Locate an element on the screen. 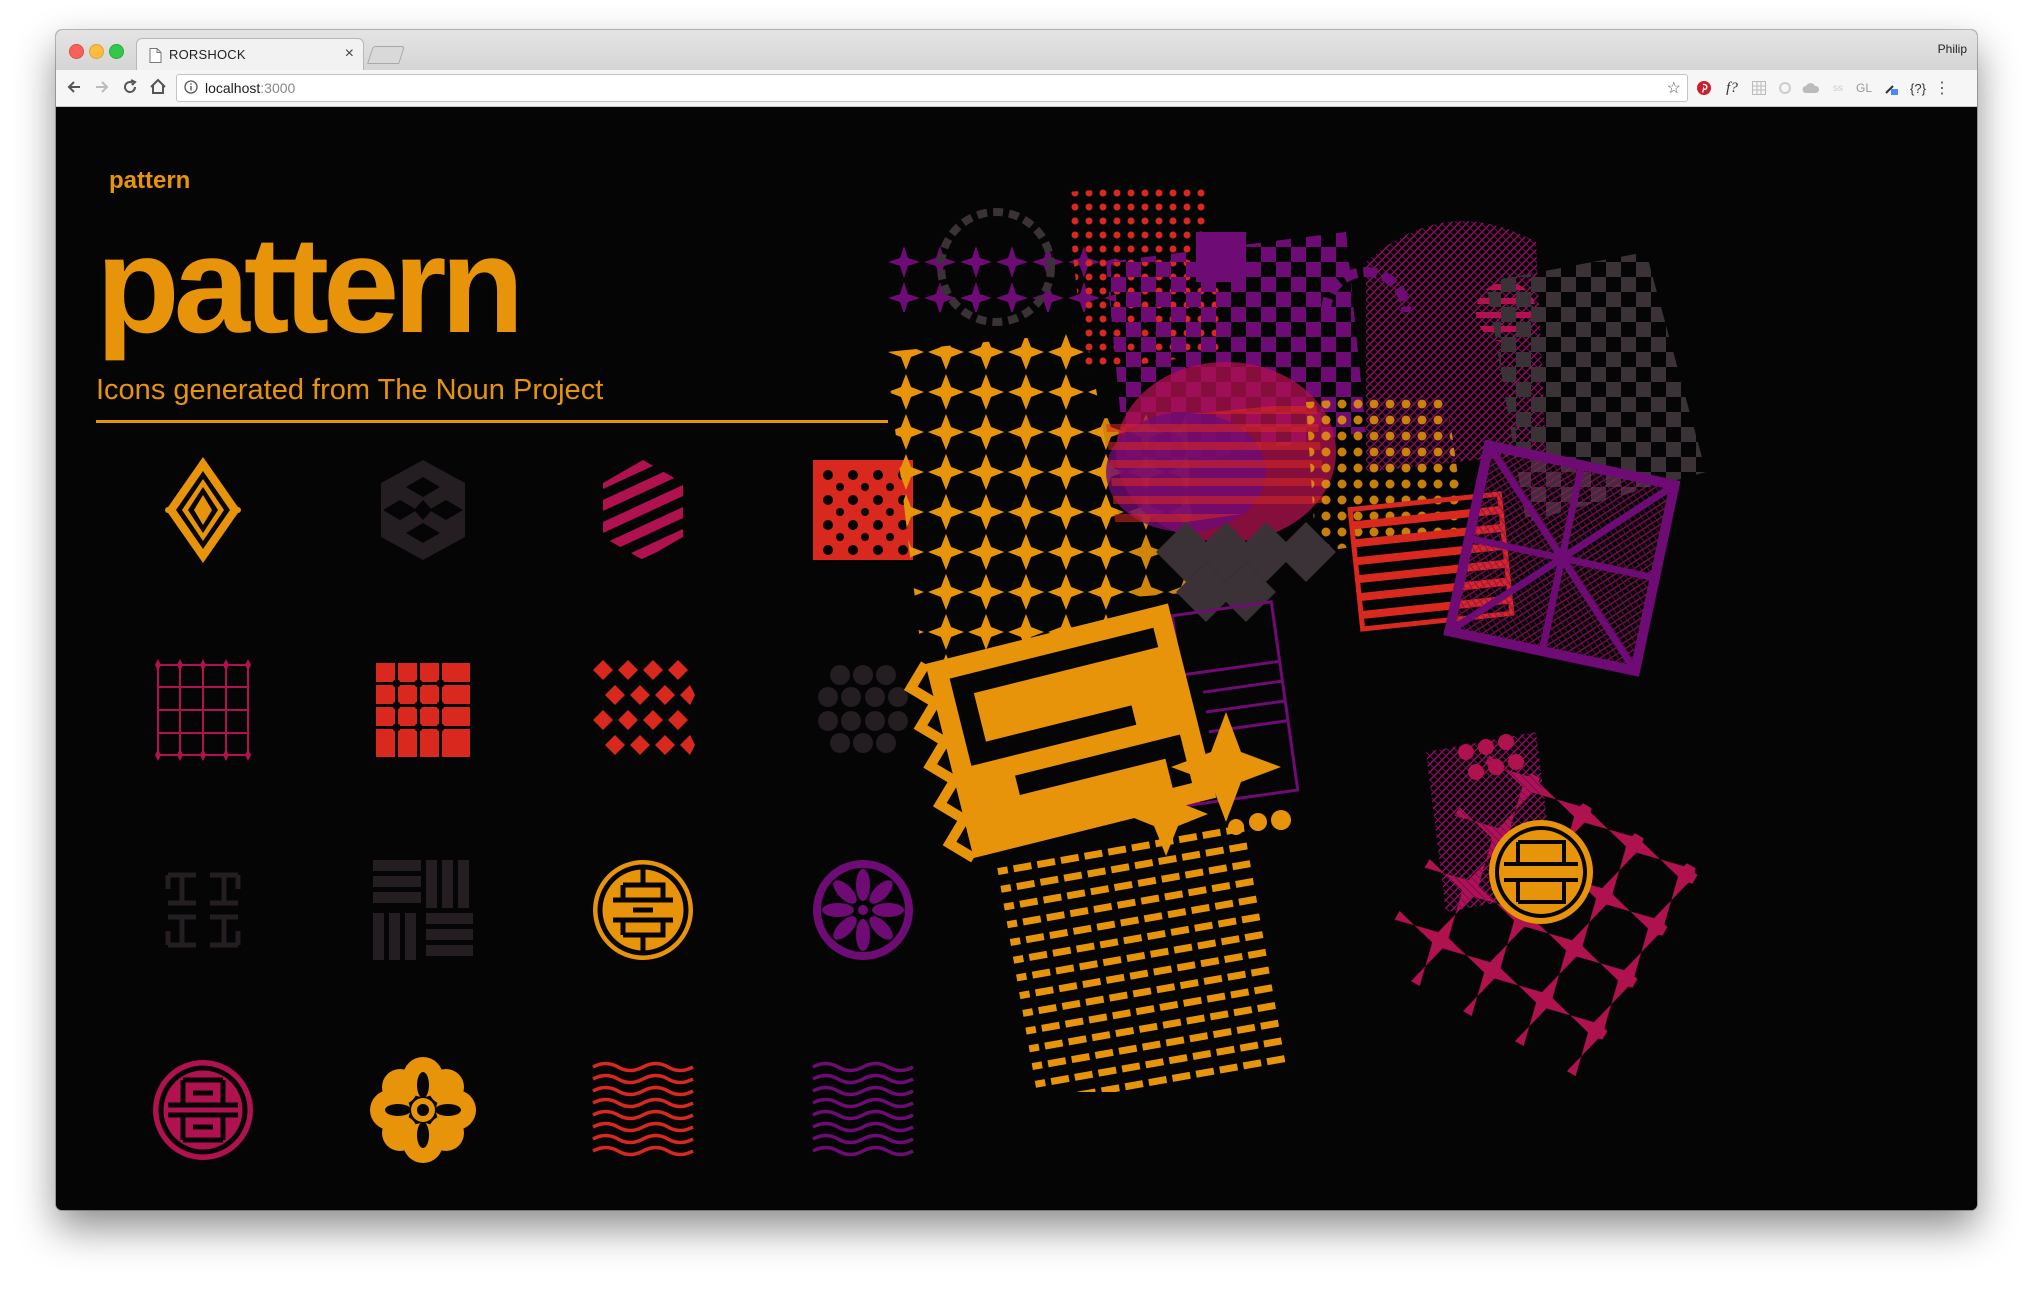  close-window-button is located at coordinates (76, 51).